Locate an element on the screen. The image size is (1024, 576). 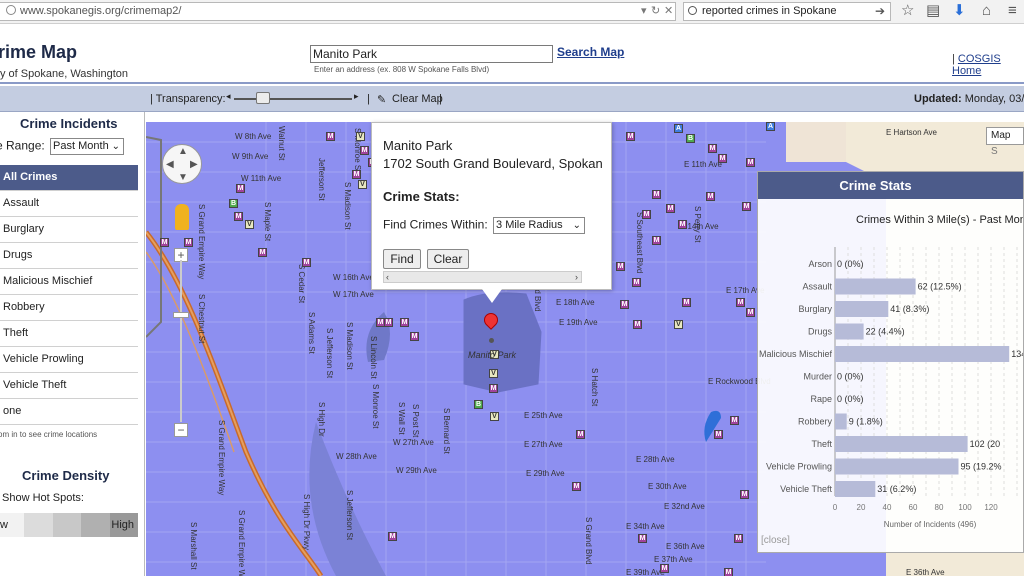
menu-icon: ≡ is located at coordinates (1012, 11).